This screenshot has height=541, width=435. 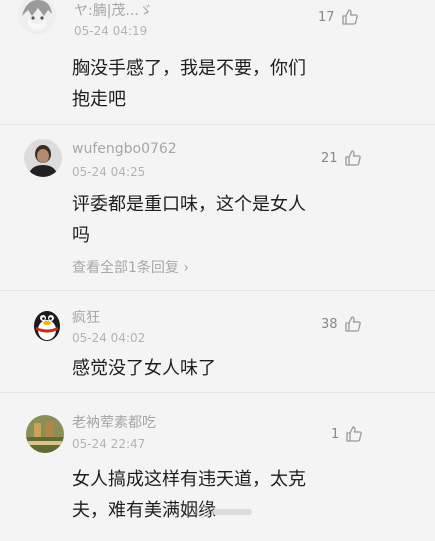 What do you see at coordinates (86, 317) in the screenshot?
I see `username: 疯狂` at bounding box center [86, 317].